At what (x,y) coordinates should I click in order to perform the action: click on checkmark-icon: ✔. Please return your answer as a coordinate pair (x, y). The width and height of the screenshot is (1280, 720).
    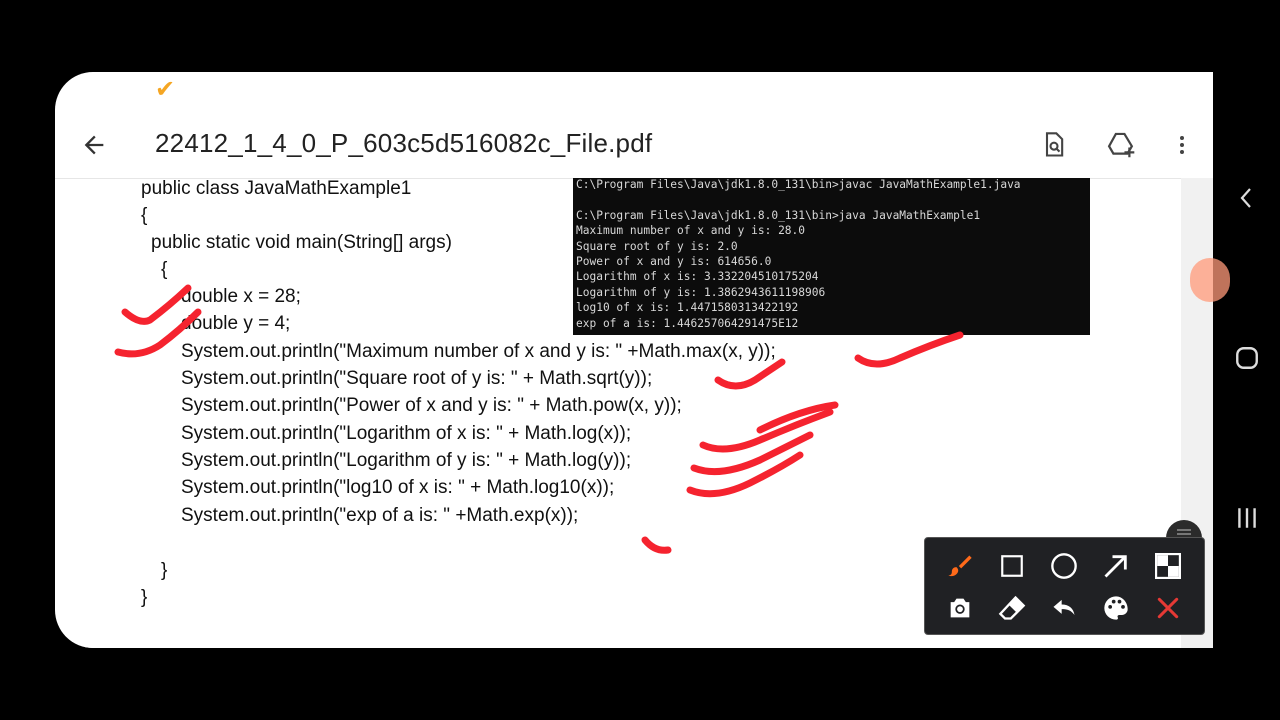
    Looking at the image, I should click on (165, 89).